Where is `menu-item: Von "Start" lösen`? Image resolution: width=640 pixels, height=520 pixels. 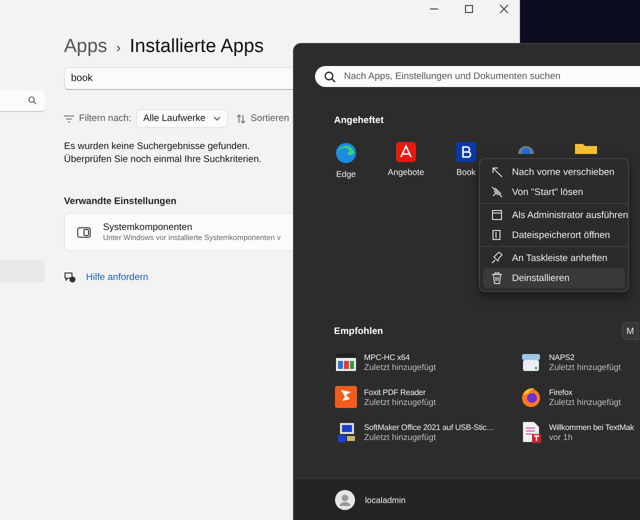 menu-item: Von "Start" lösen is located at coordinates (554, 192).